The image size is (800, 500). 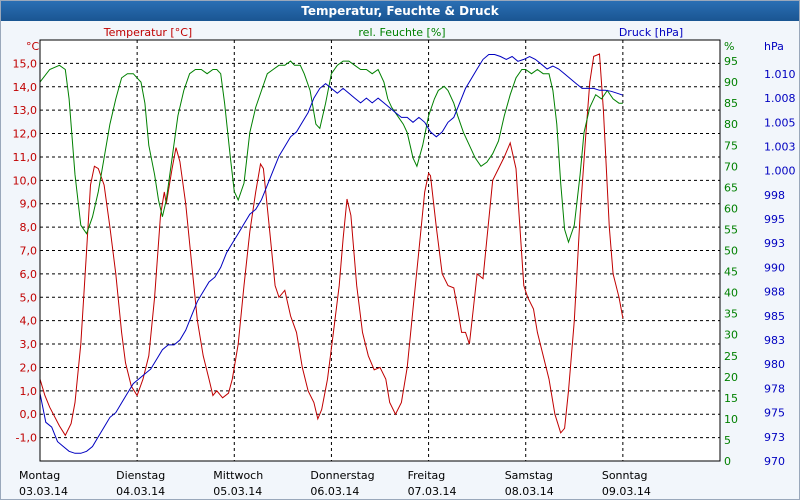 I want to click on humidity-unit-label: %, so click(x=729, y=46).